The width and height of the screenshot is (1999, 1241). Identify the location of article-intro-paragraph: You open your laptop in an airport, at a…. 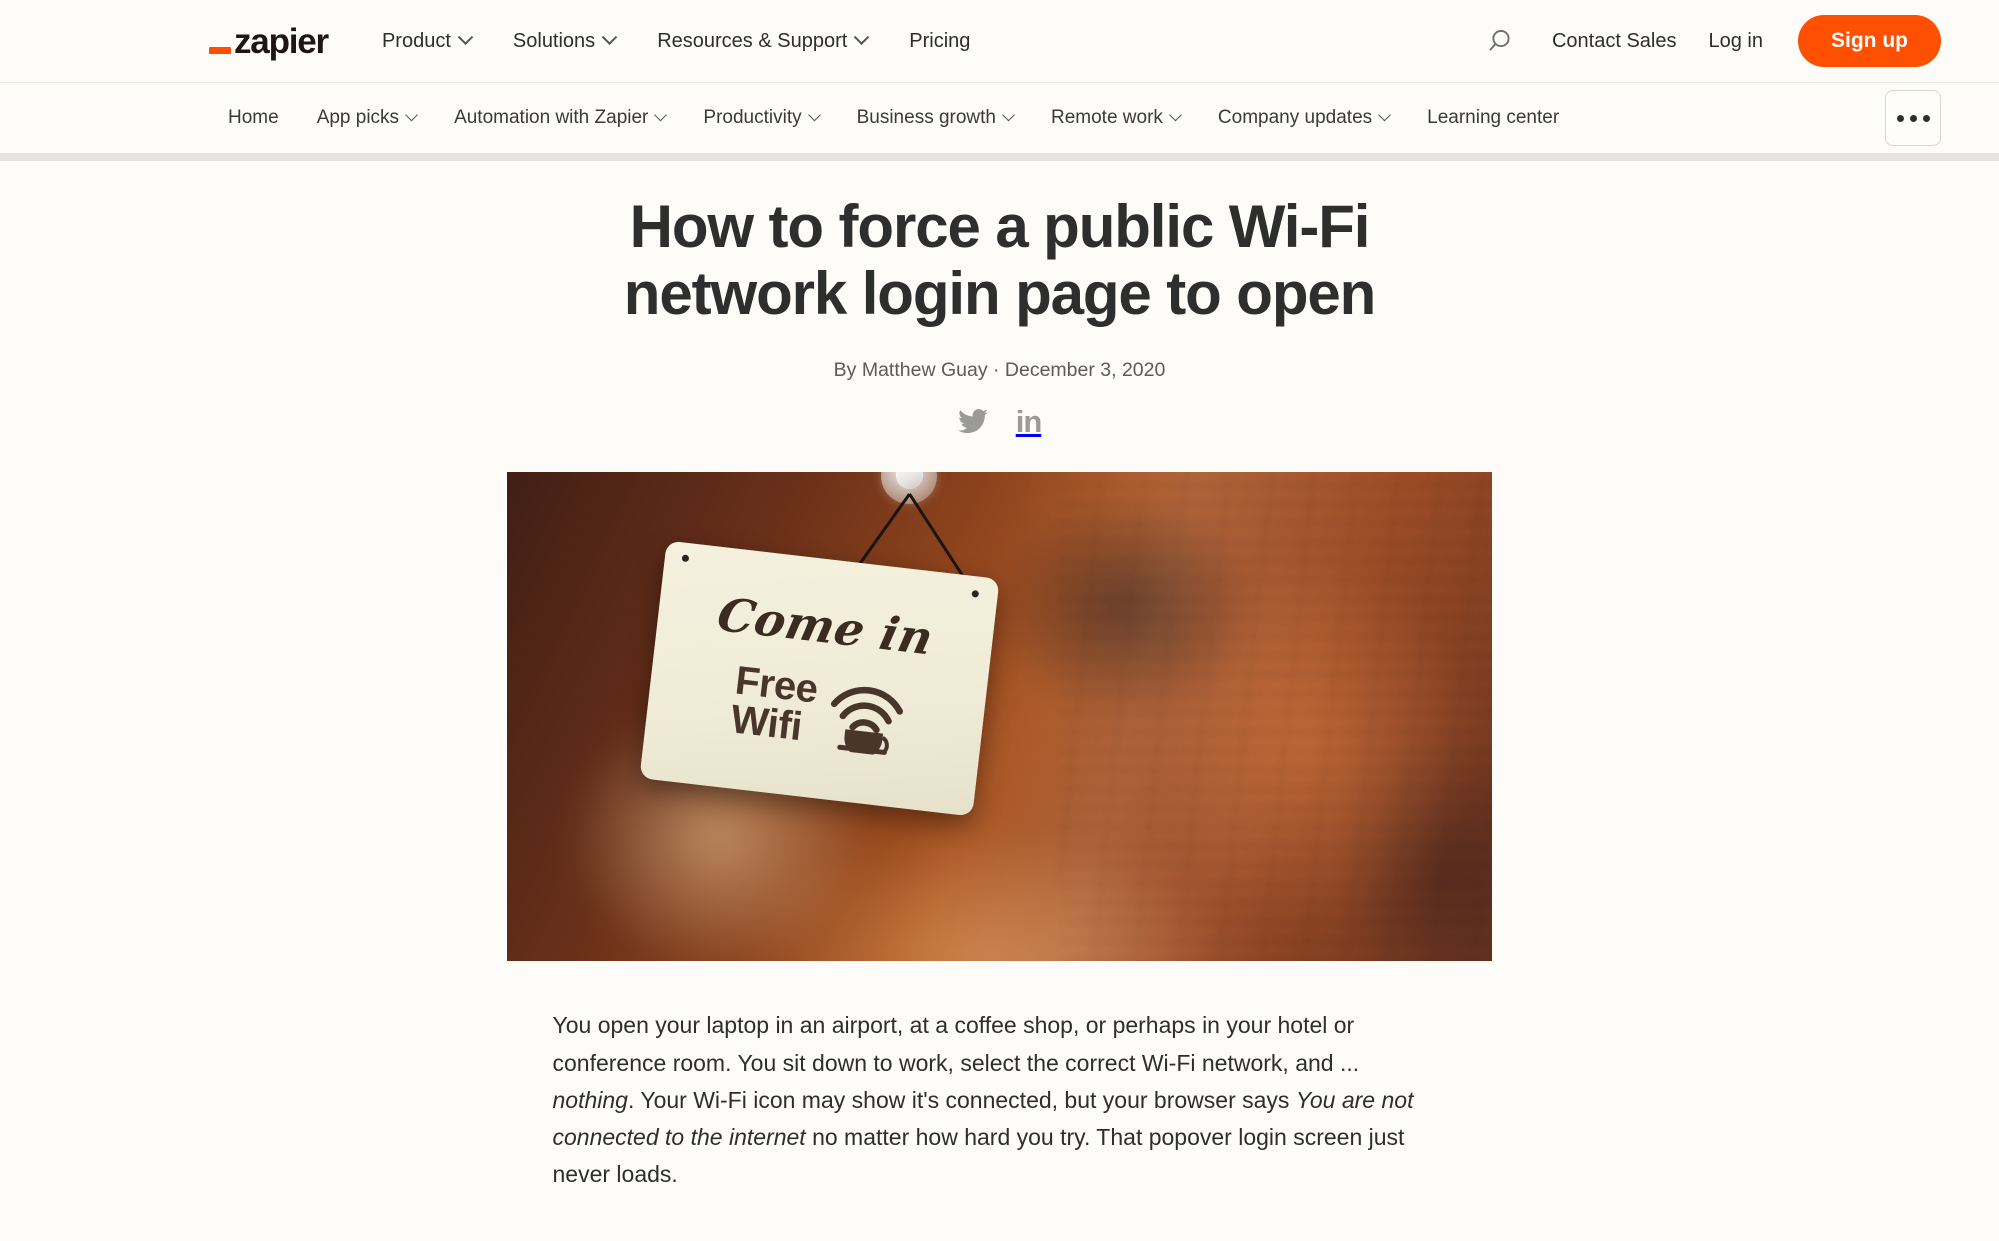
(983, 1100).